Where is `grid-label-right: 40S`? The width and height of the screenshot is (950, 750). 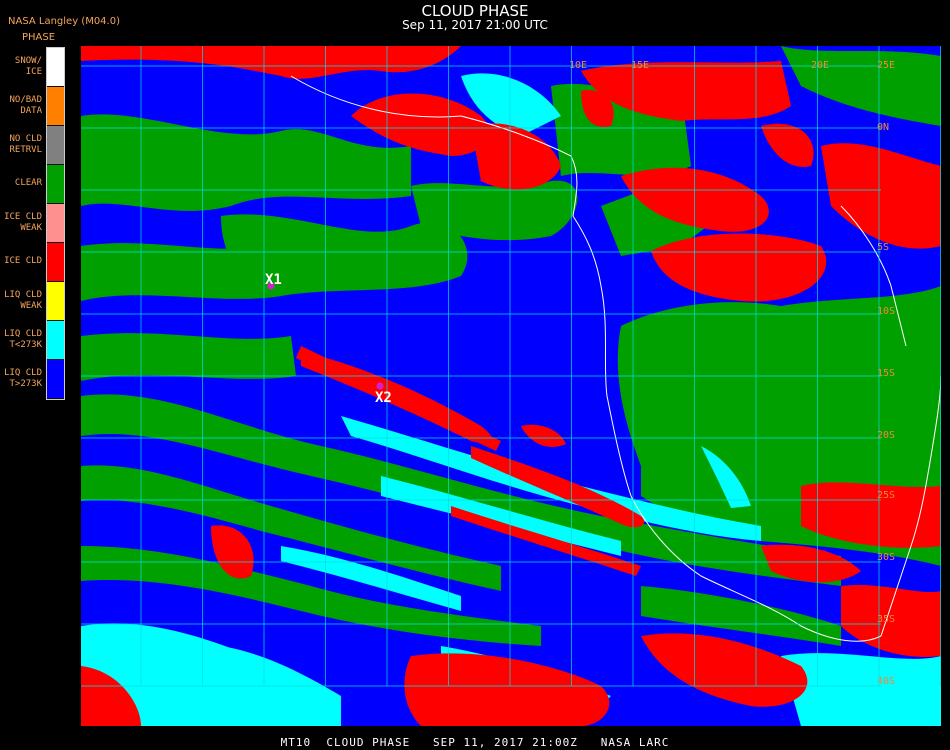
grid-label-right: 40S is located at coordinates (886, 681).